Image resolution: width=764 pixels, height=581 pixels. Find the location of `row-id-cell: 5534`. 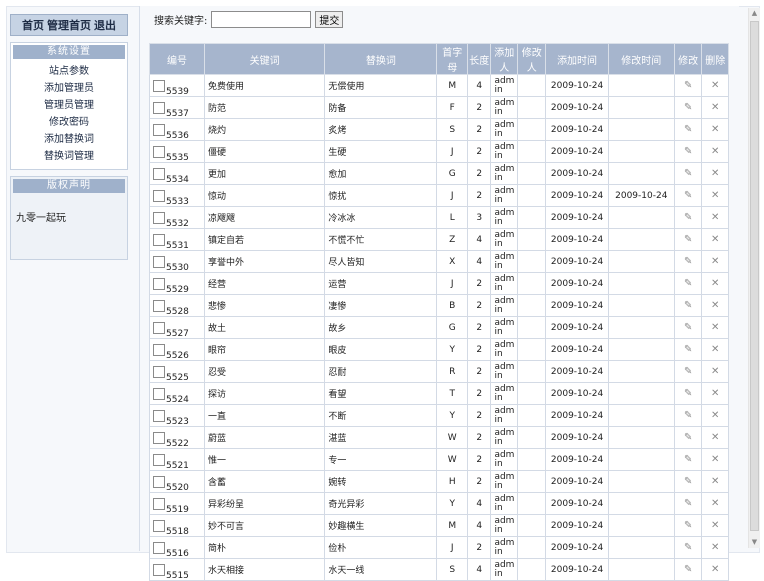

row-id-cell: 5534 is located at coordinates (177, 173).